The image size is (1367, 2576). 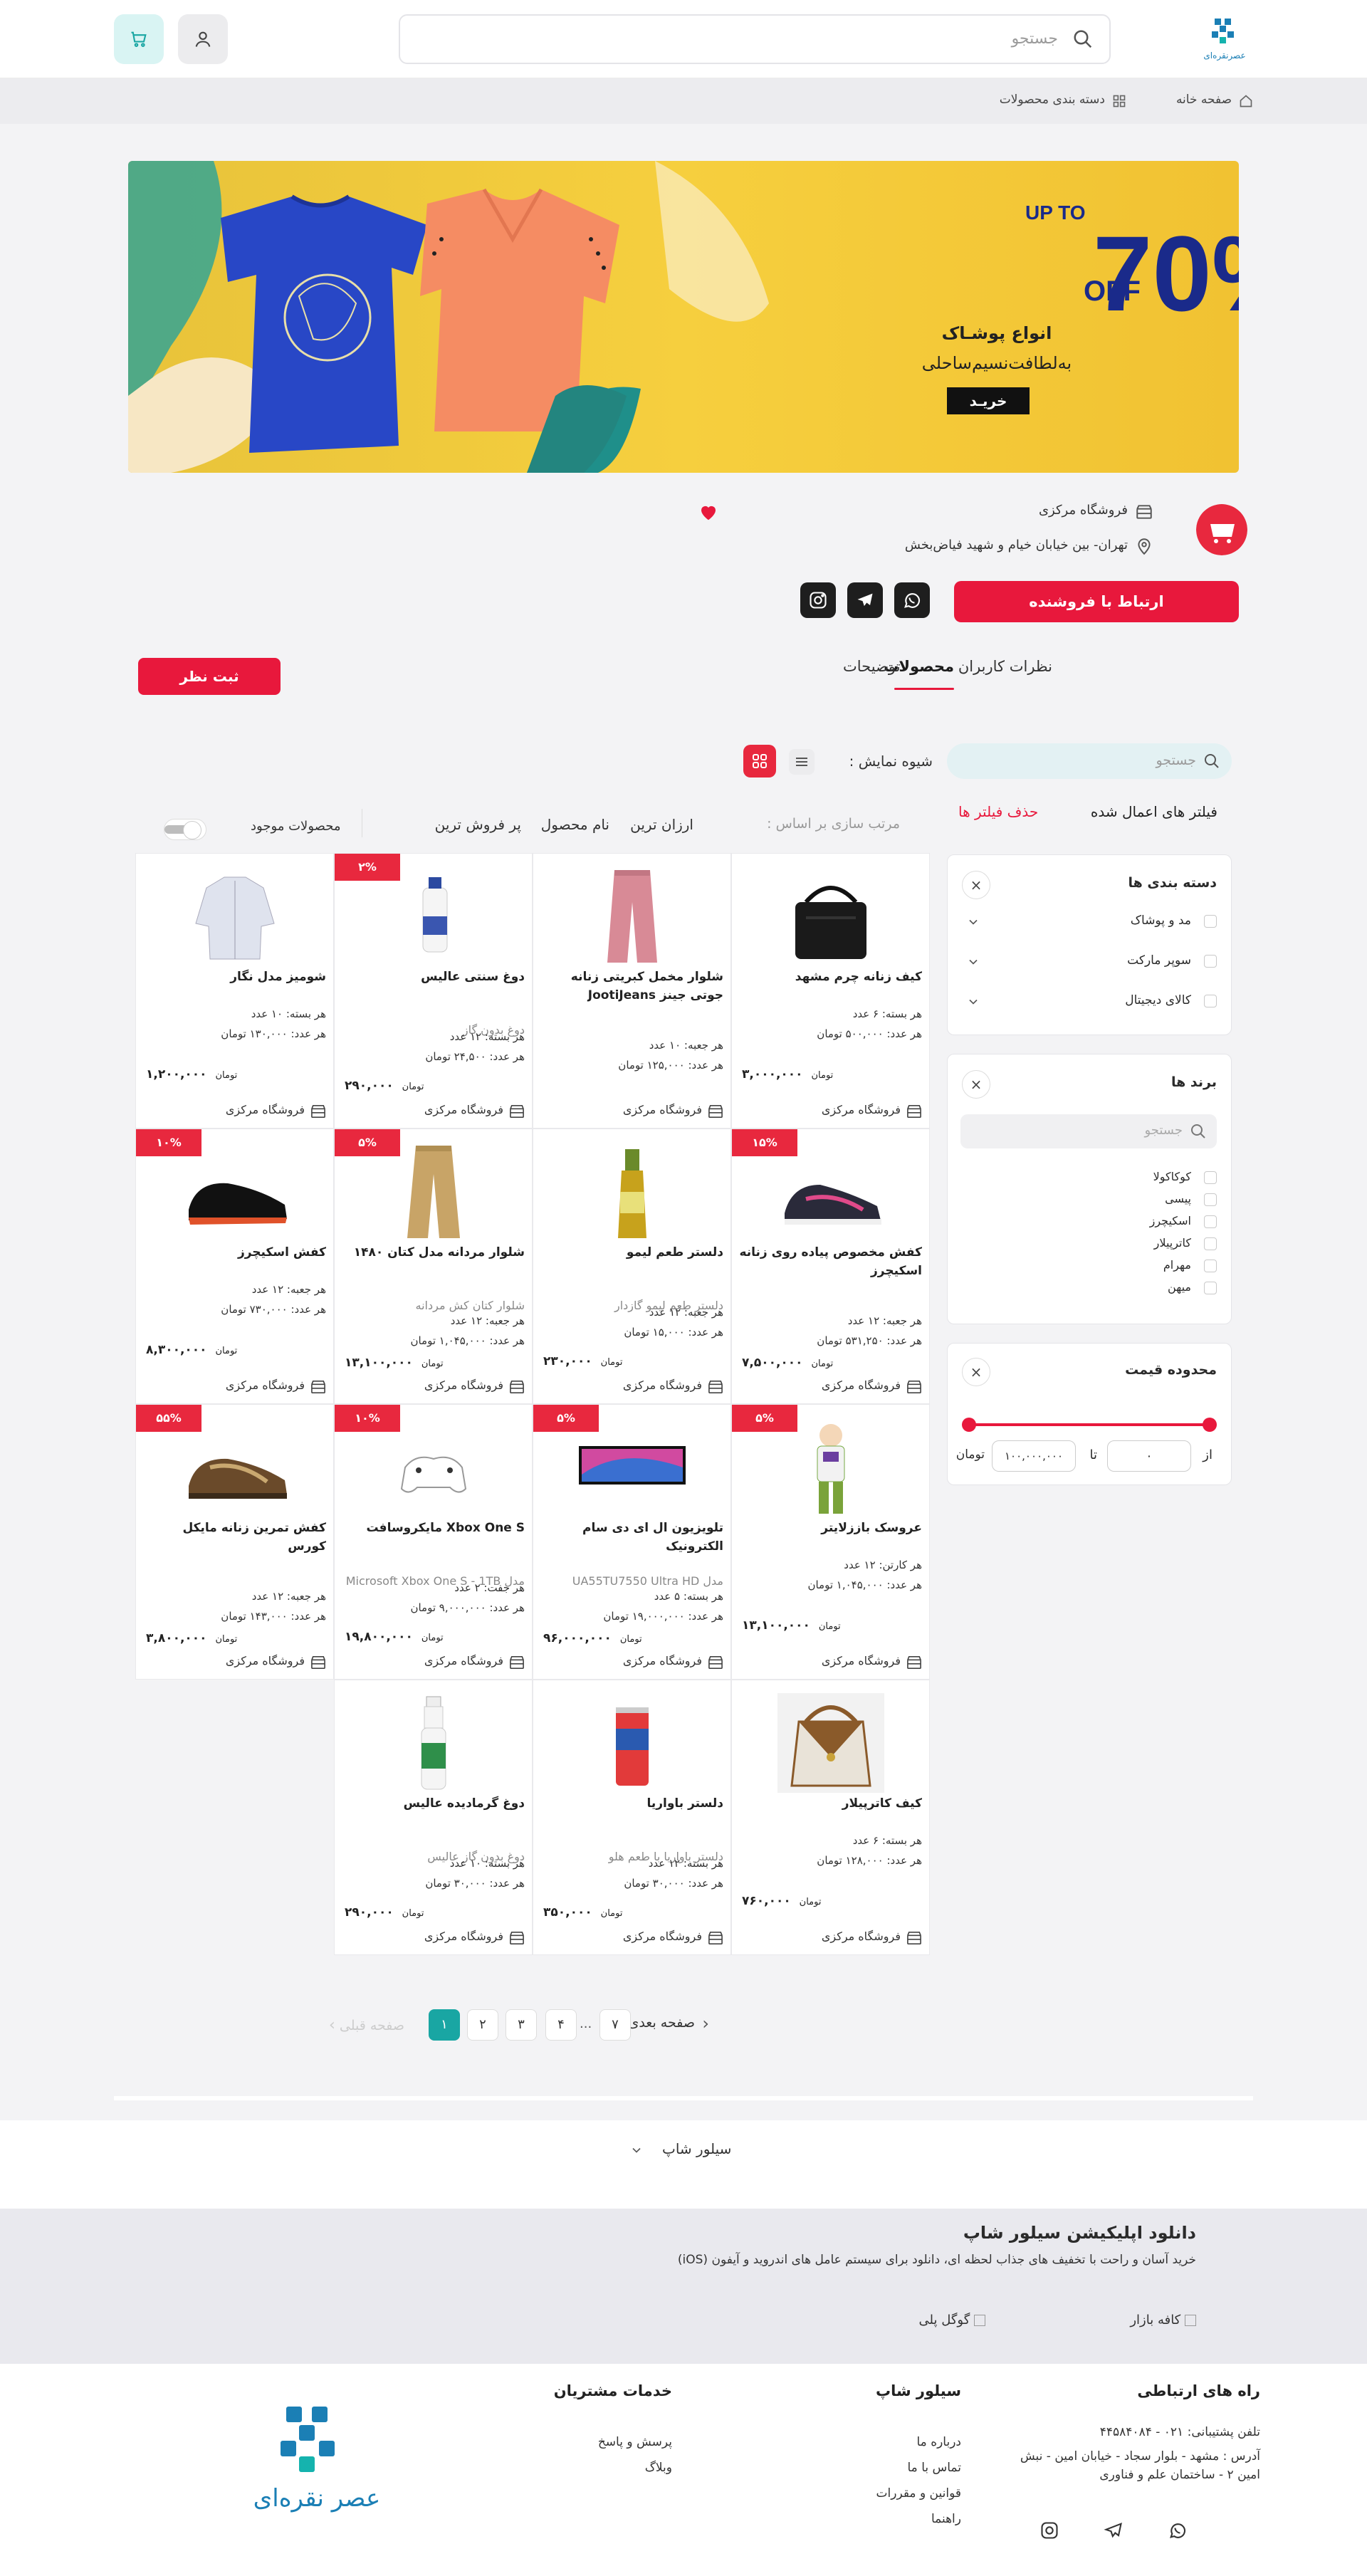 What do you see at coordinates (630, 1803) in the screenshot?
I see `product-name: دلستر باواریا` at bounding box center [630, 1803].